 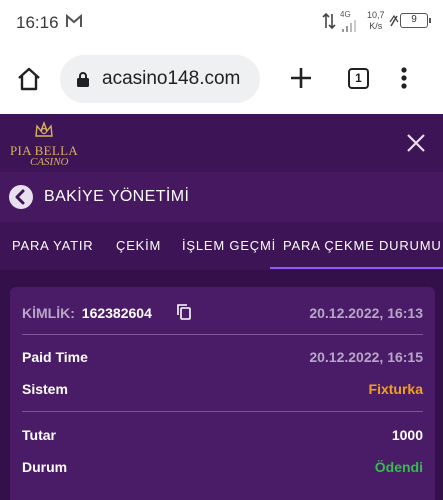 What do you see at coordinates (44, 132) in the screenshot?
I see `crown-icon` at bounding box center [44, 132].